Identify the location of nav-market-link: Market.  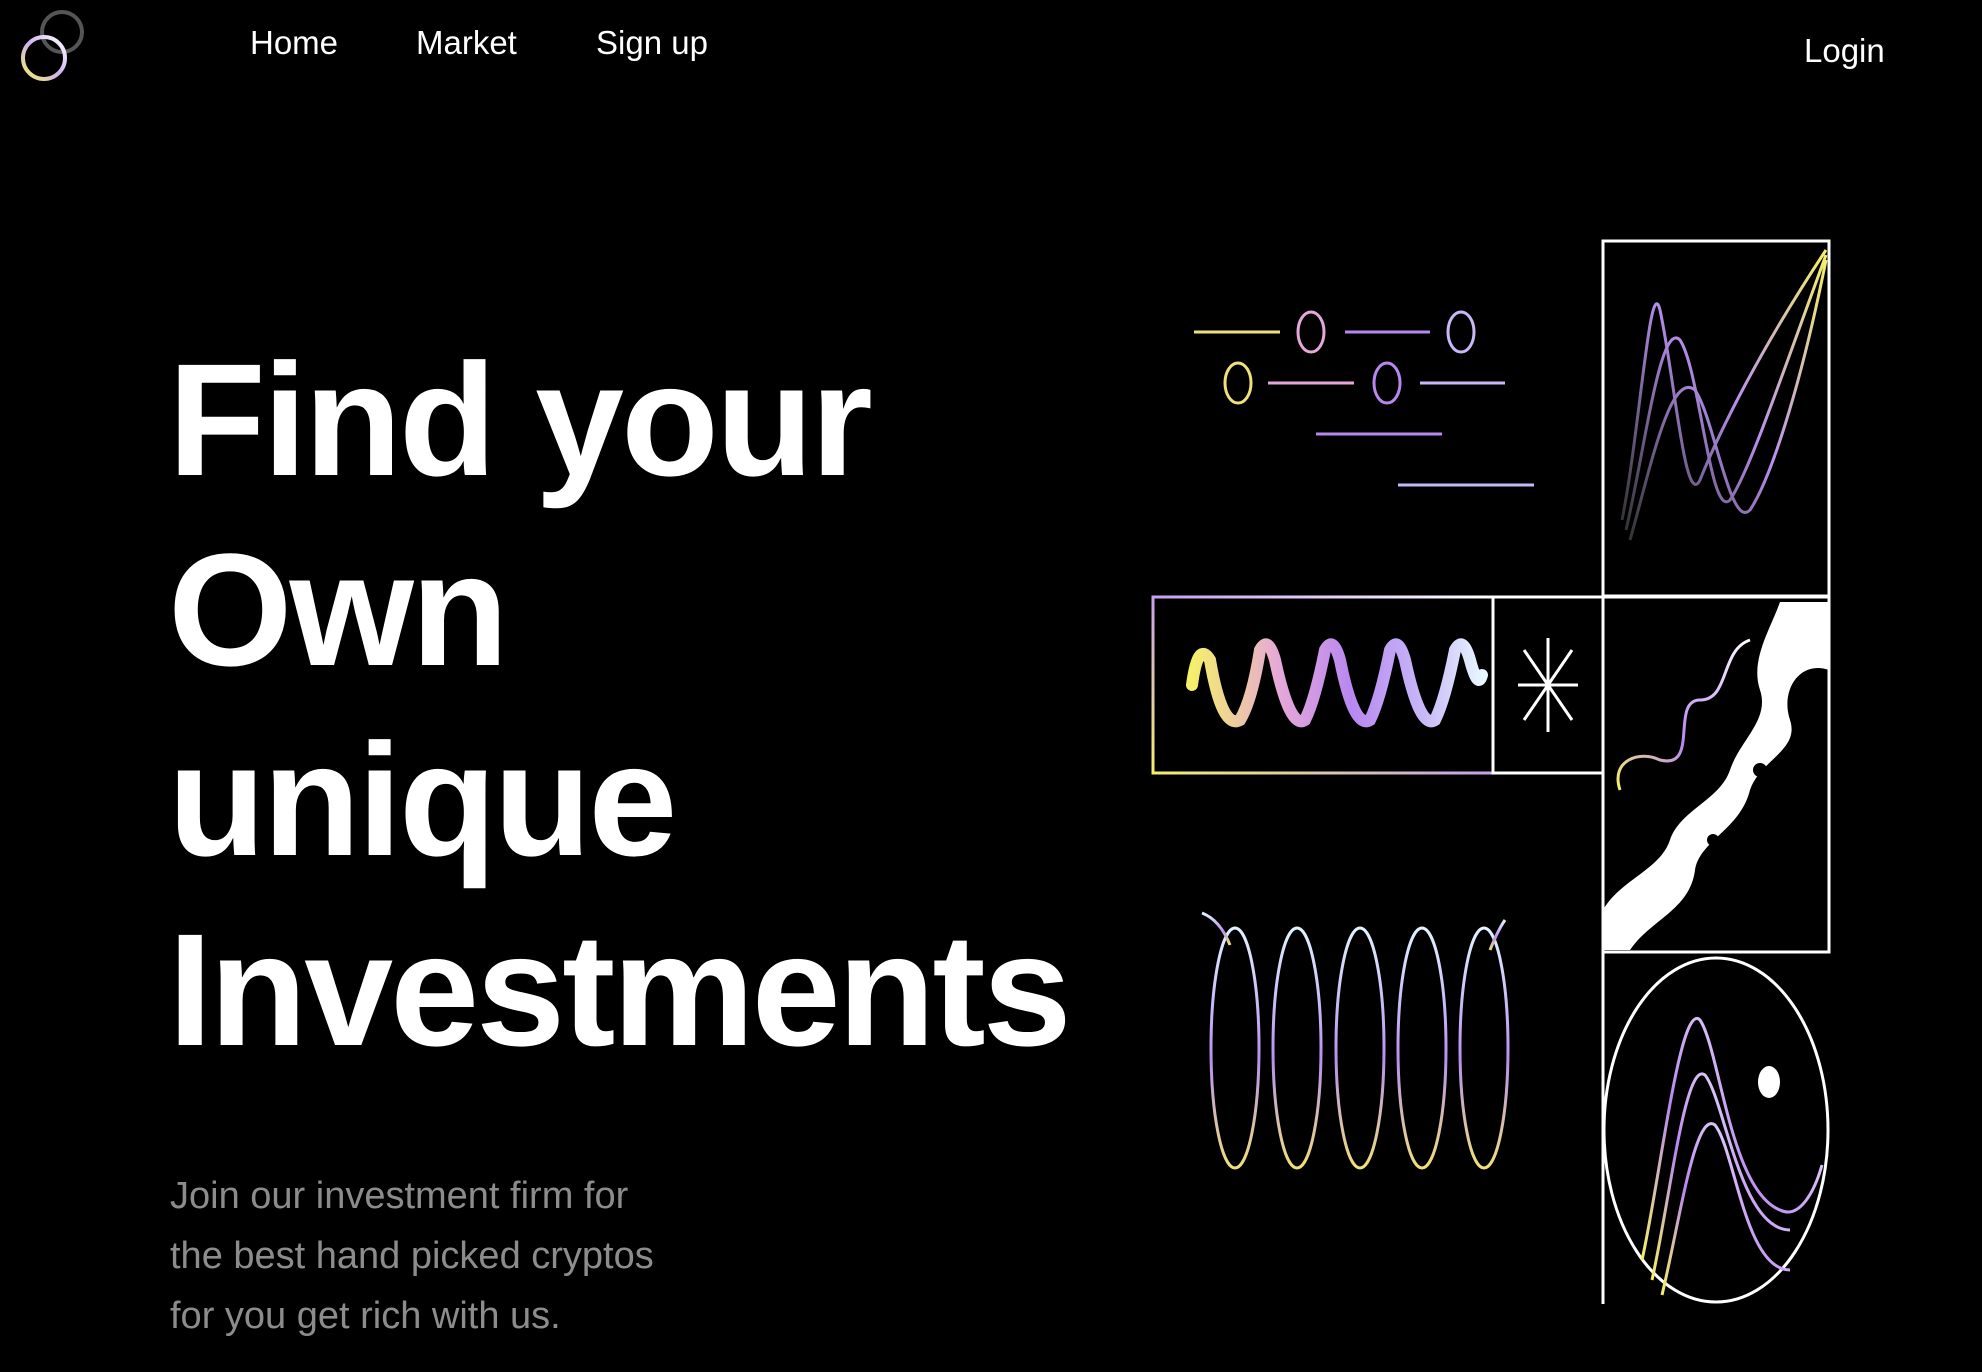
(466, 43).